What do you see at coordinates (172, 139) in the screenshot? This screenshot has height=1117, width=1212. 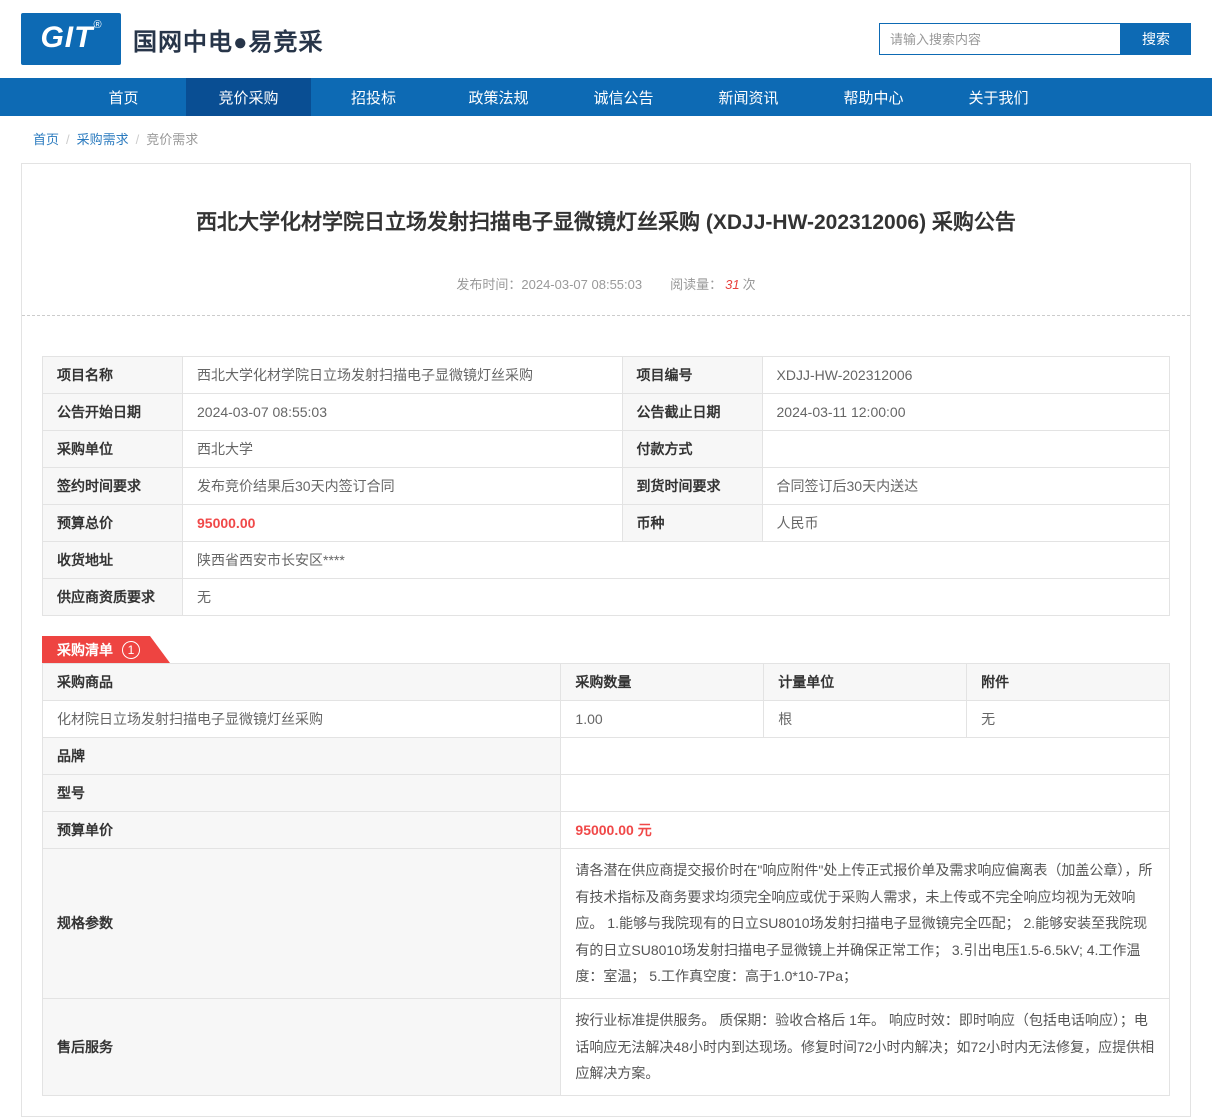 I see `breadcrumb-current: 竞价需求` at bounding box center [172, 139].